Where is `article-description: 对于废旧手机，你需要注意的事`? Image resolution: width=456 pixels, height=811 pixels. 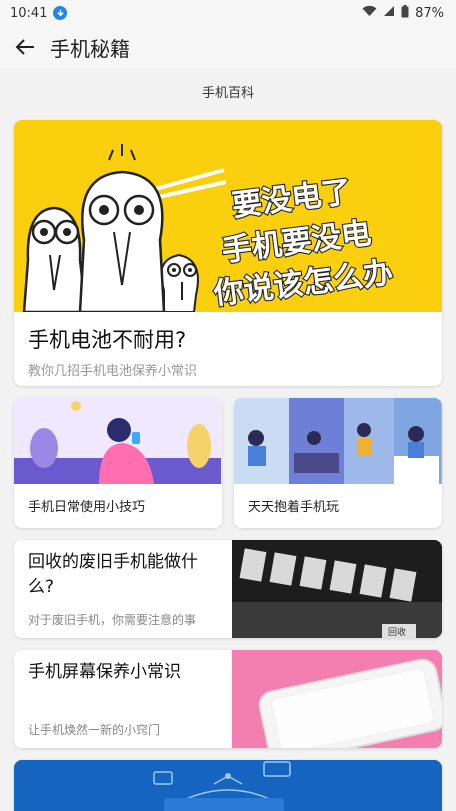
article-description: 对于废旧手机，你需要注意的事 is located at coordinates (112, 620).